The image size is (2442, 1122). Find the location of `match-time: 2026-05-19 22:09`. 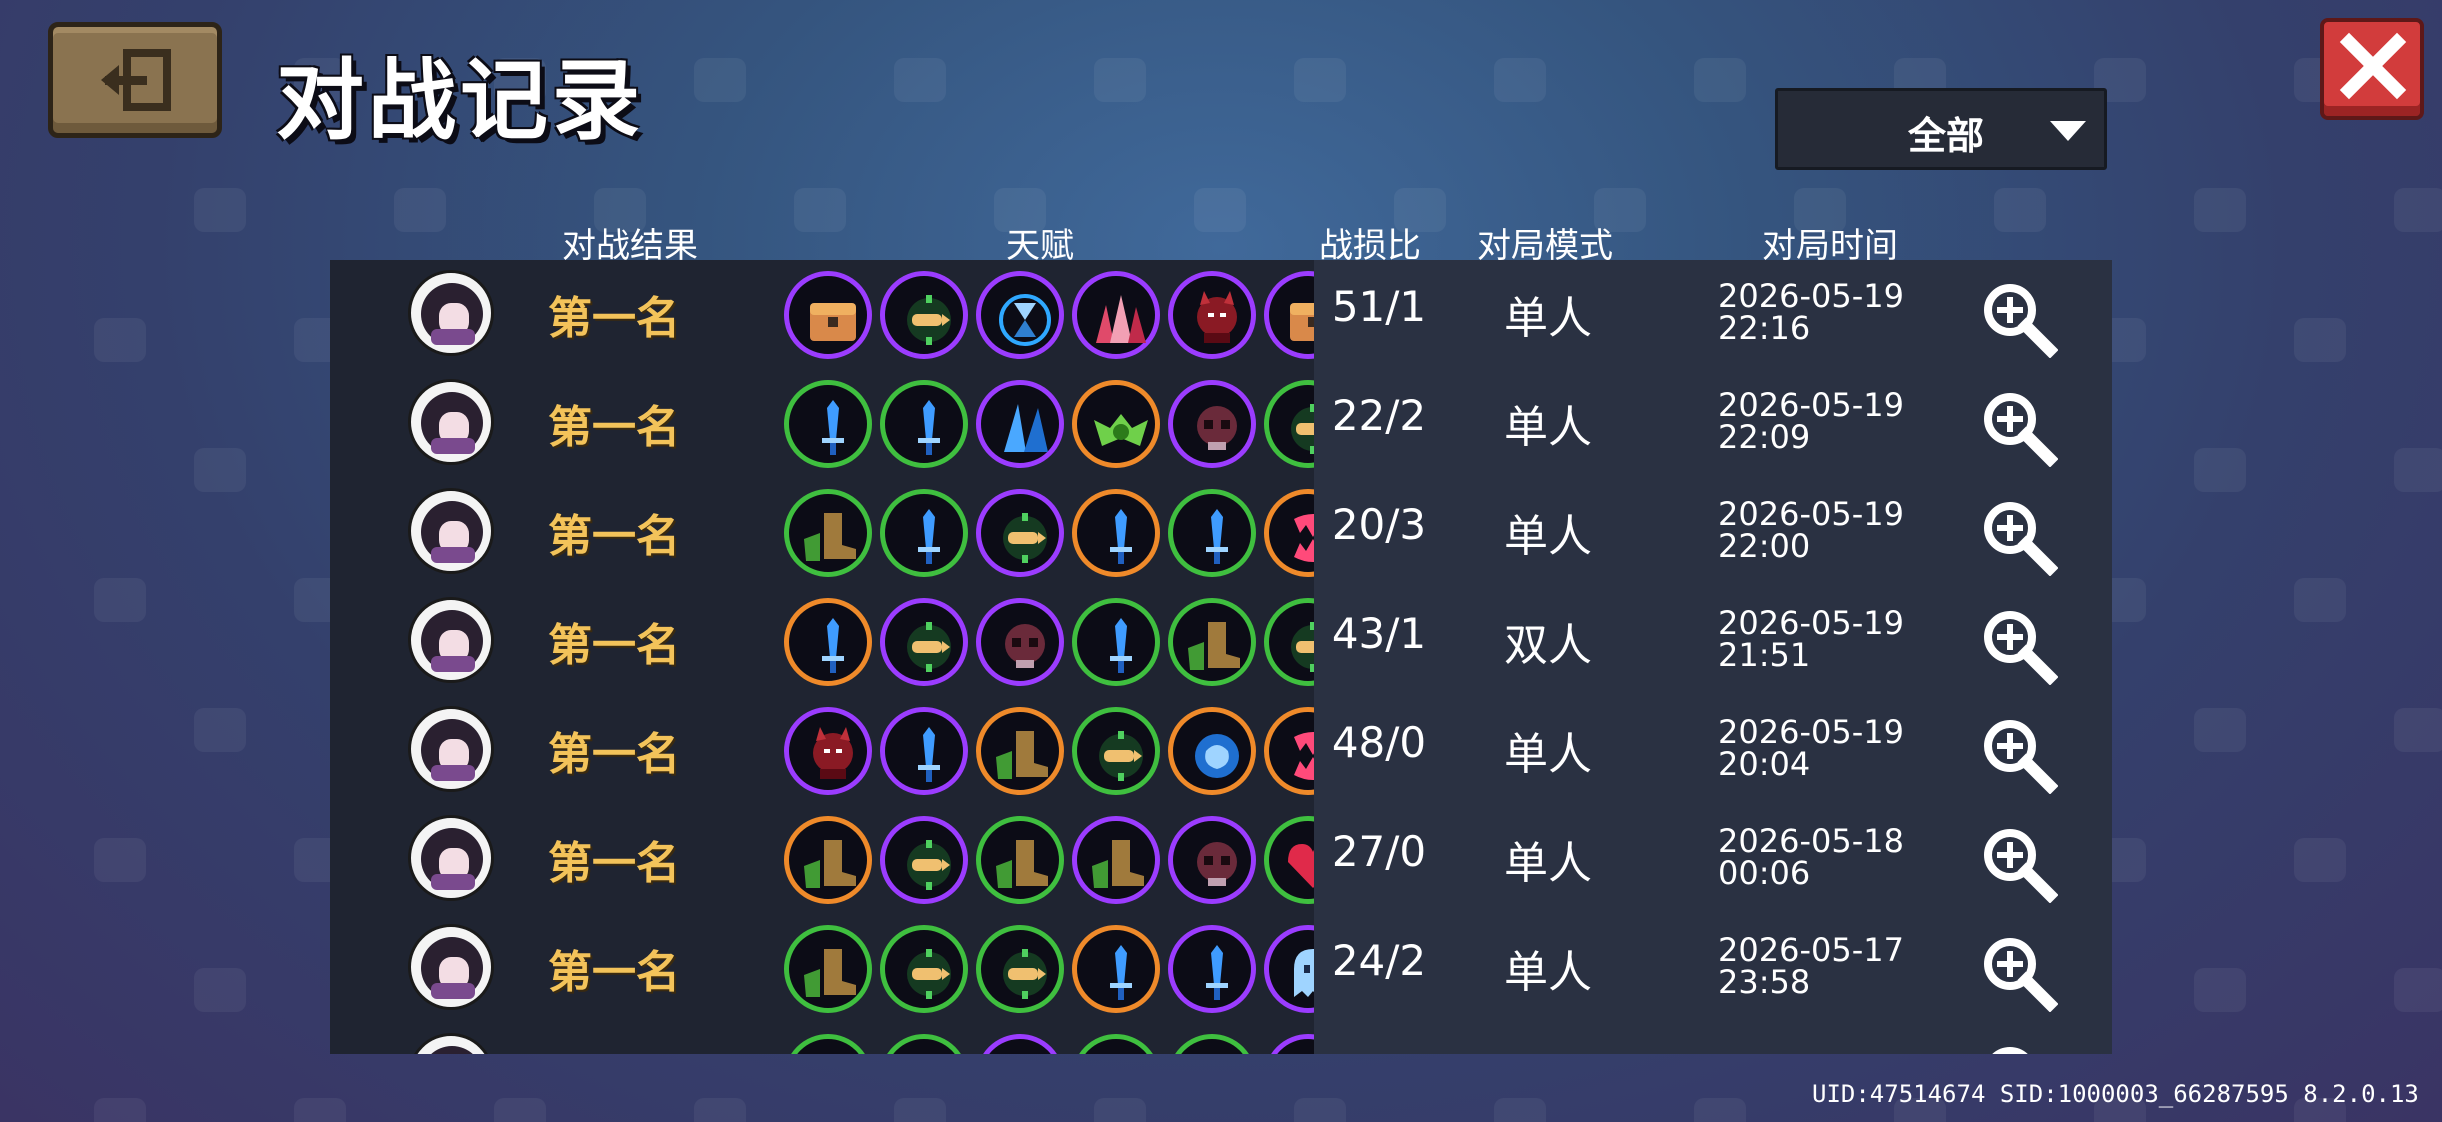

match-time: 2026-05-19 22:09 is located at coordinates (1811, 421).